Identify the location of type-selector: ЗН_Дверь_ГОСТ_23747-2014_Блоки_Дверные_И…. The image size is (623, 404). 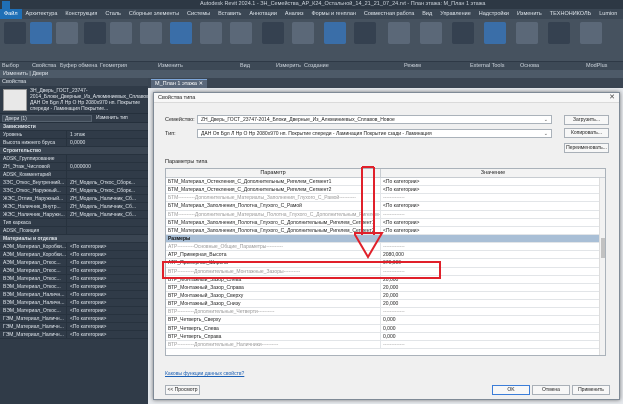
(74, 100).